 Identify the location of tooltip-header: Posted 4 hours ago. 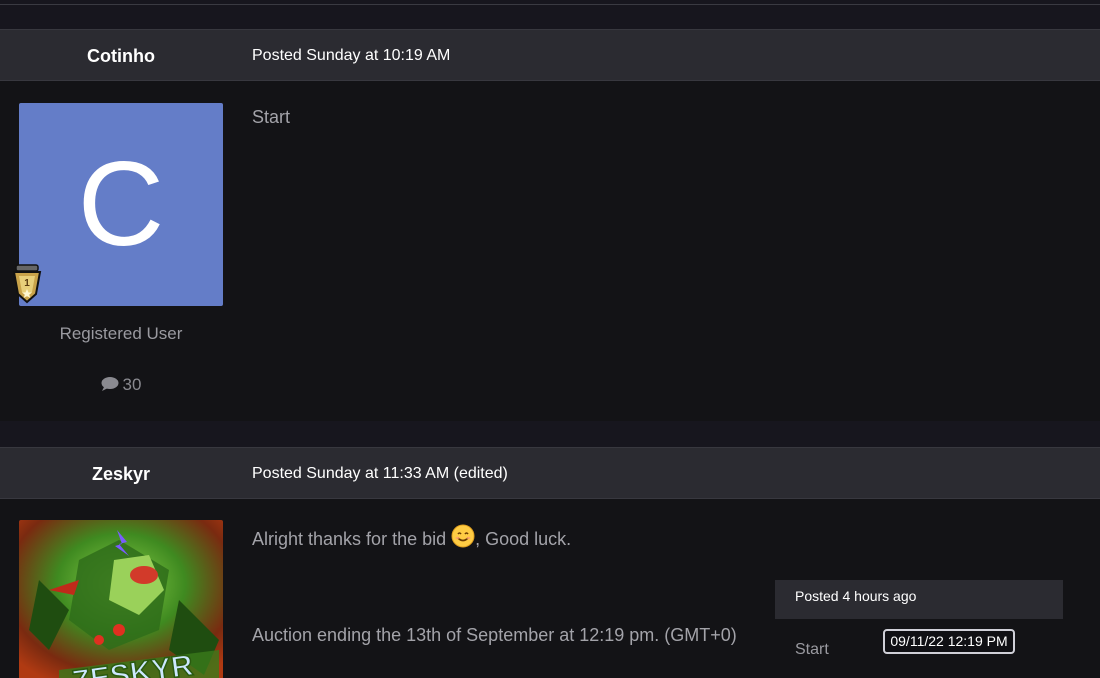
(919, 599).